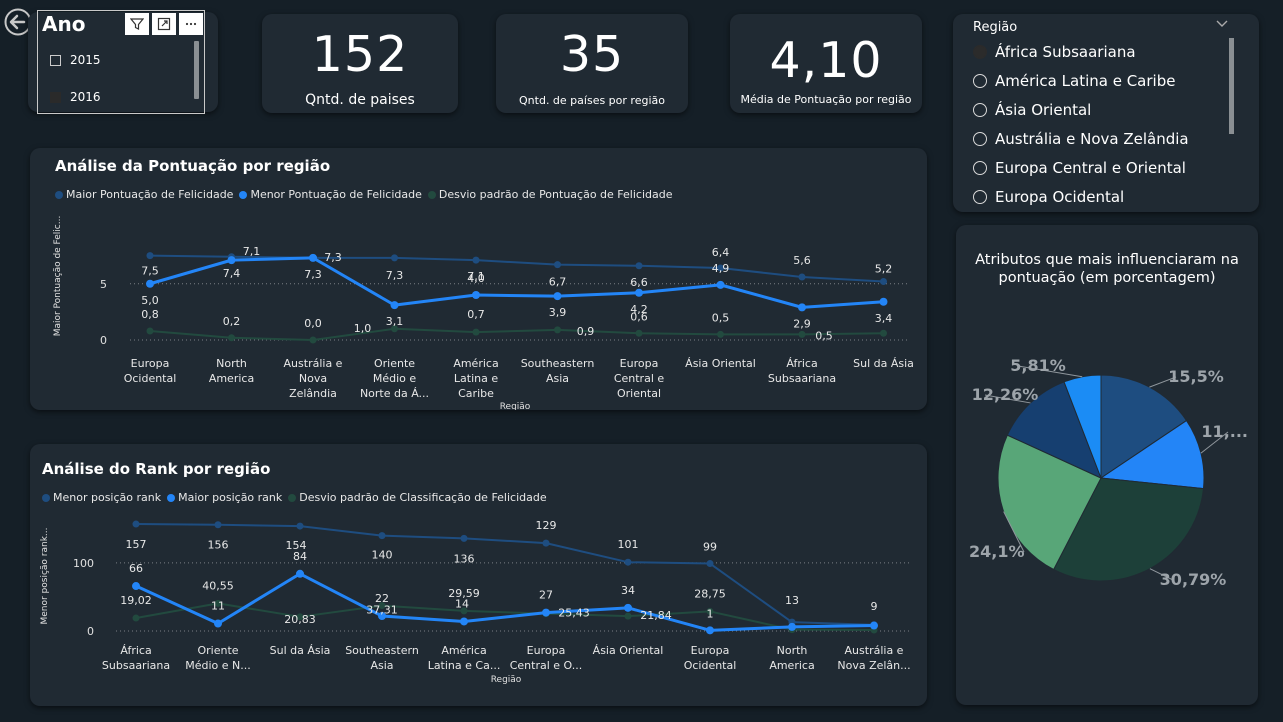 This screenshot has width=1283, height=722. I want to click on data-label: 2,9, so click(802, 323).